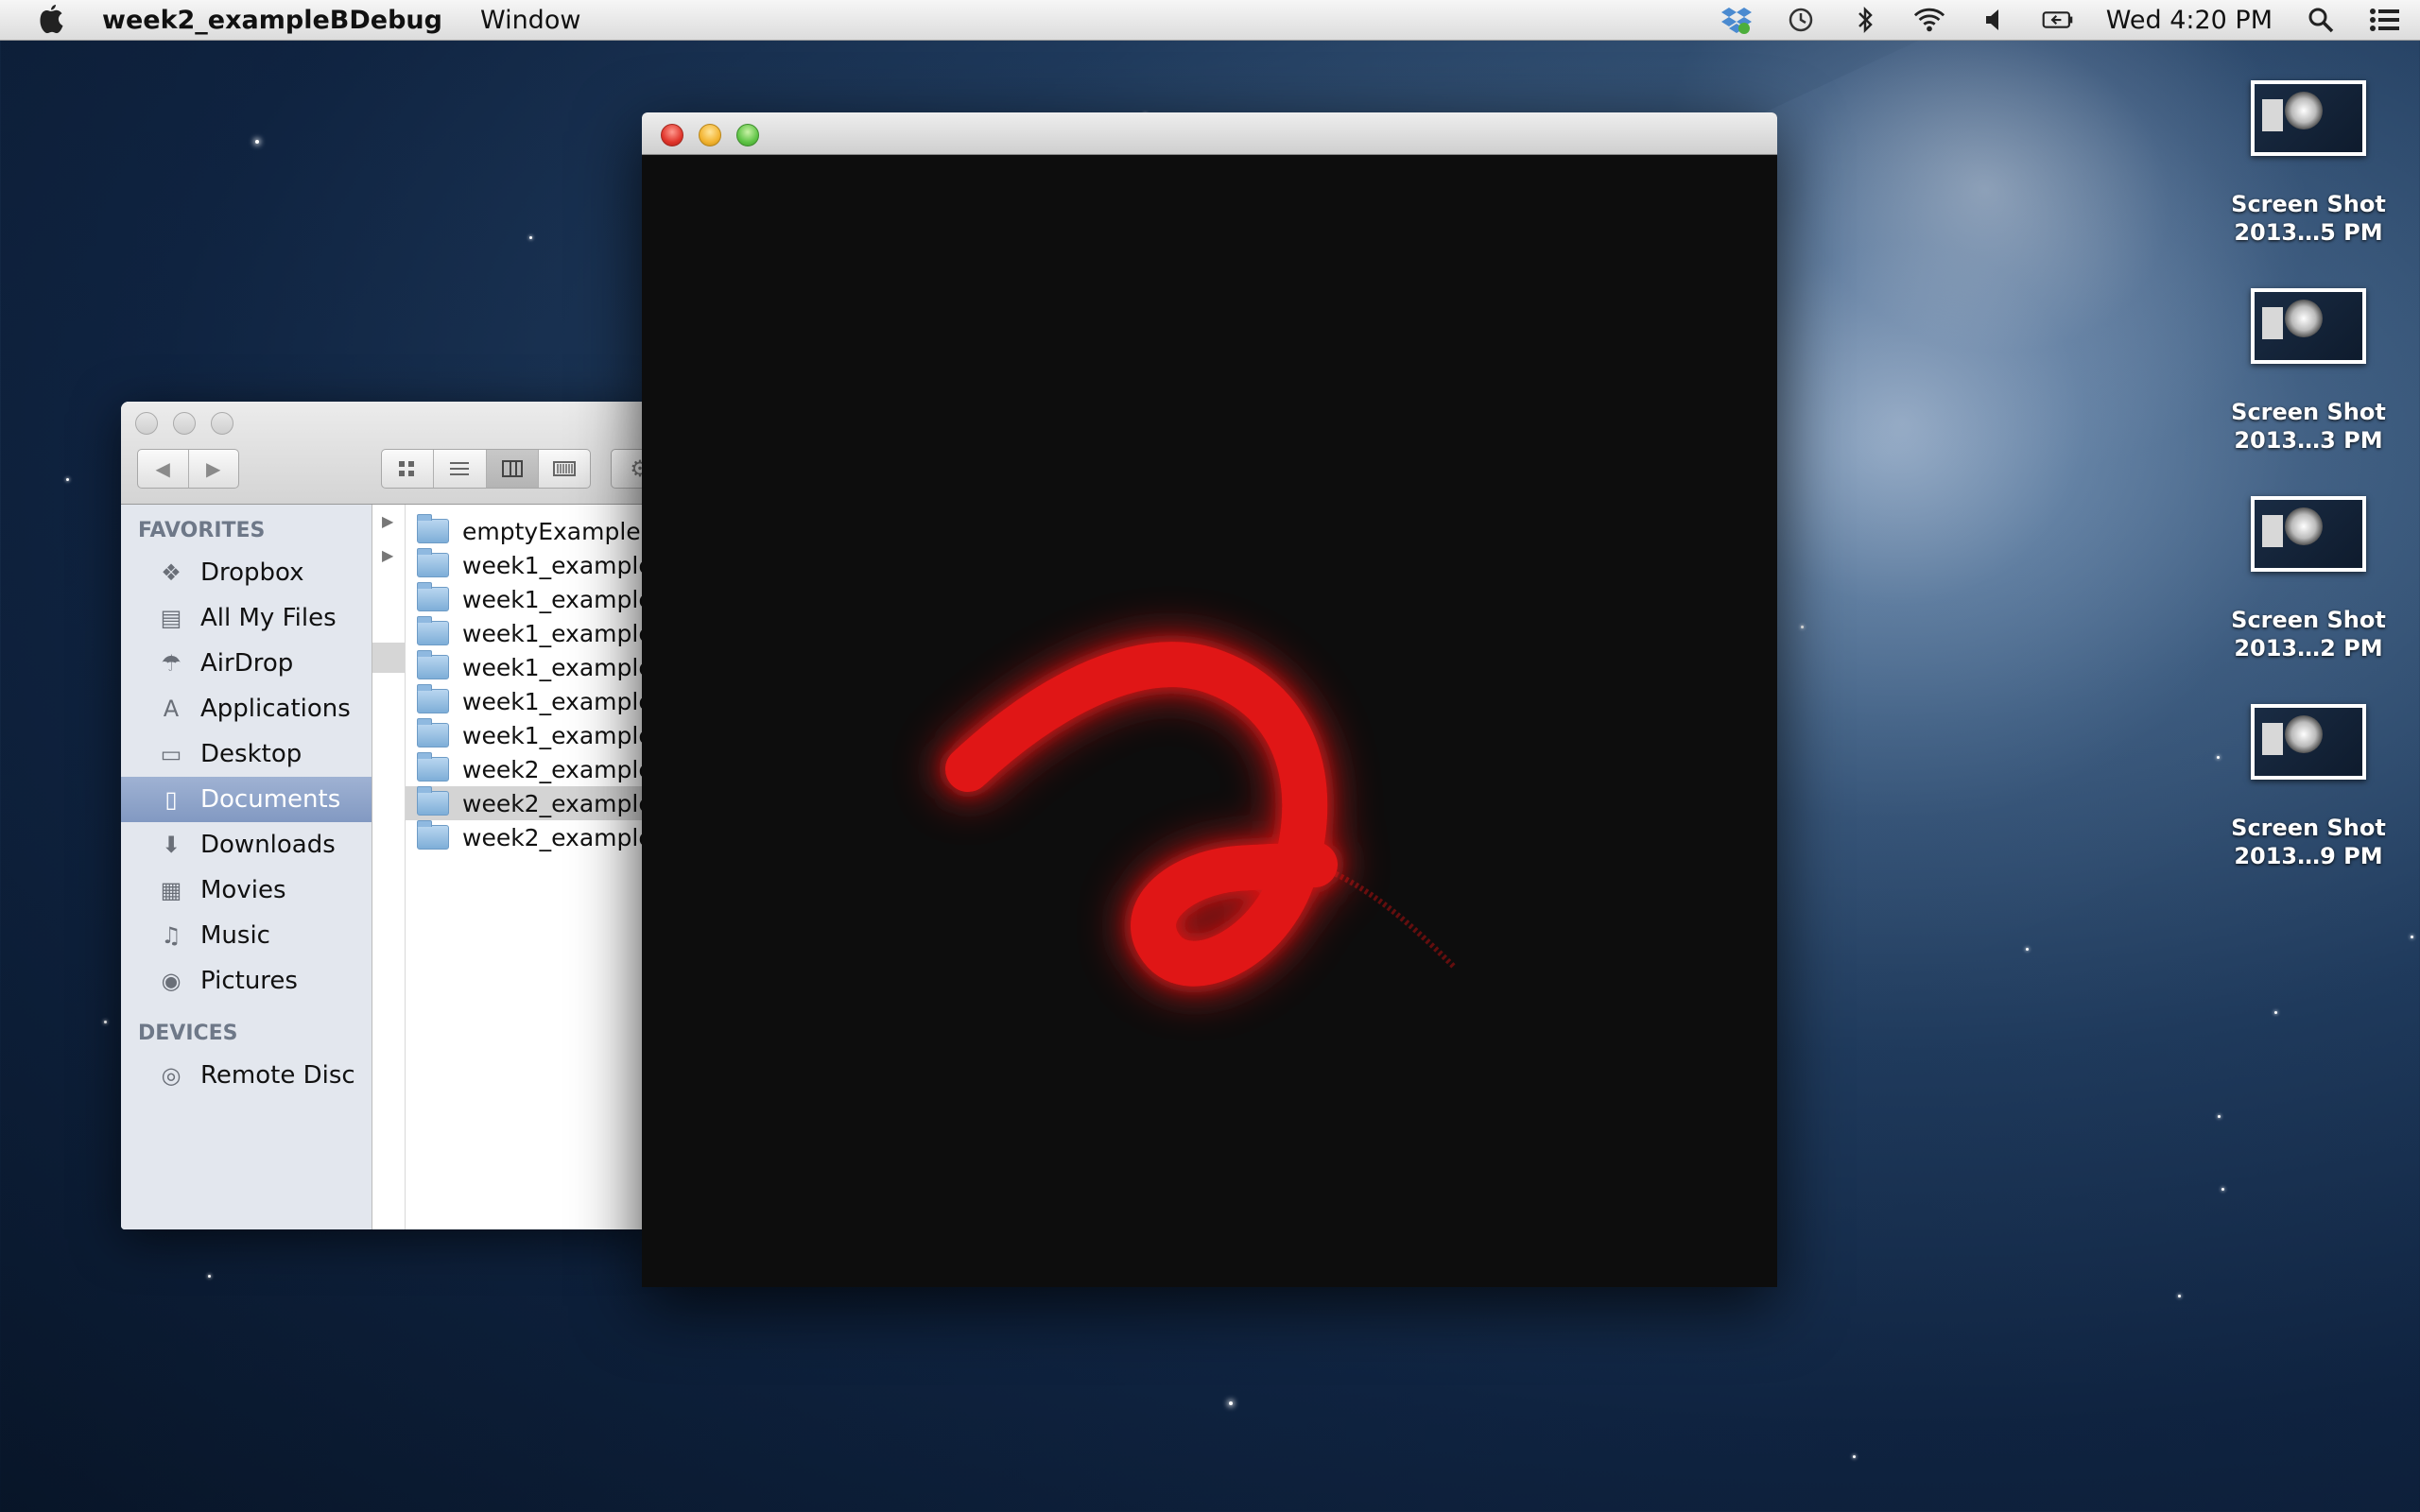 Image resolution: width=2420 pixels, height=1512 pixels. What do you see at coordinates (556, 565) in the screenshot?
I see `file-name: week1_exampleA` at bounding box center [556, 565].